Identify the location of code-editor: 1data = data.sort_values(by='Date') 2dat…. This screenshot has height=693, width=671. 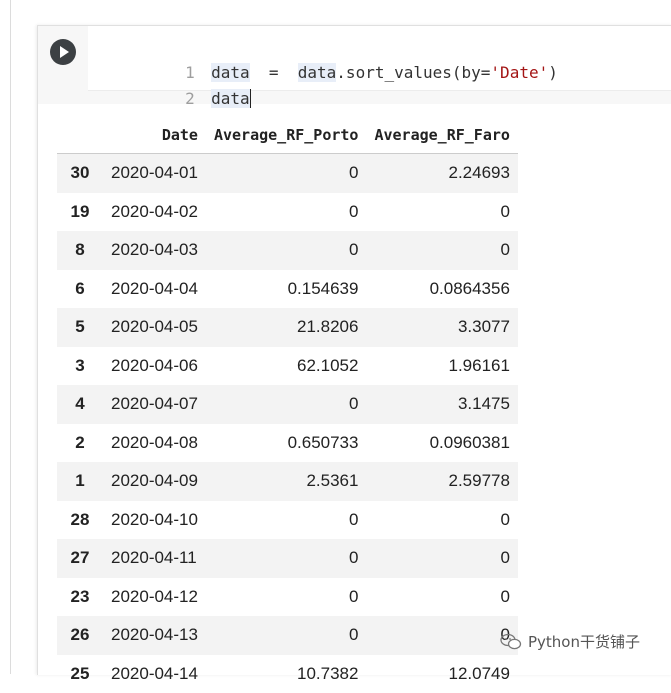
(379, 58).